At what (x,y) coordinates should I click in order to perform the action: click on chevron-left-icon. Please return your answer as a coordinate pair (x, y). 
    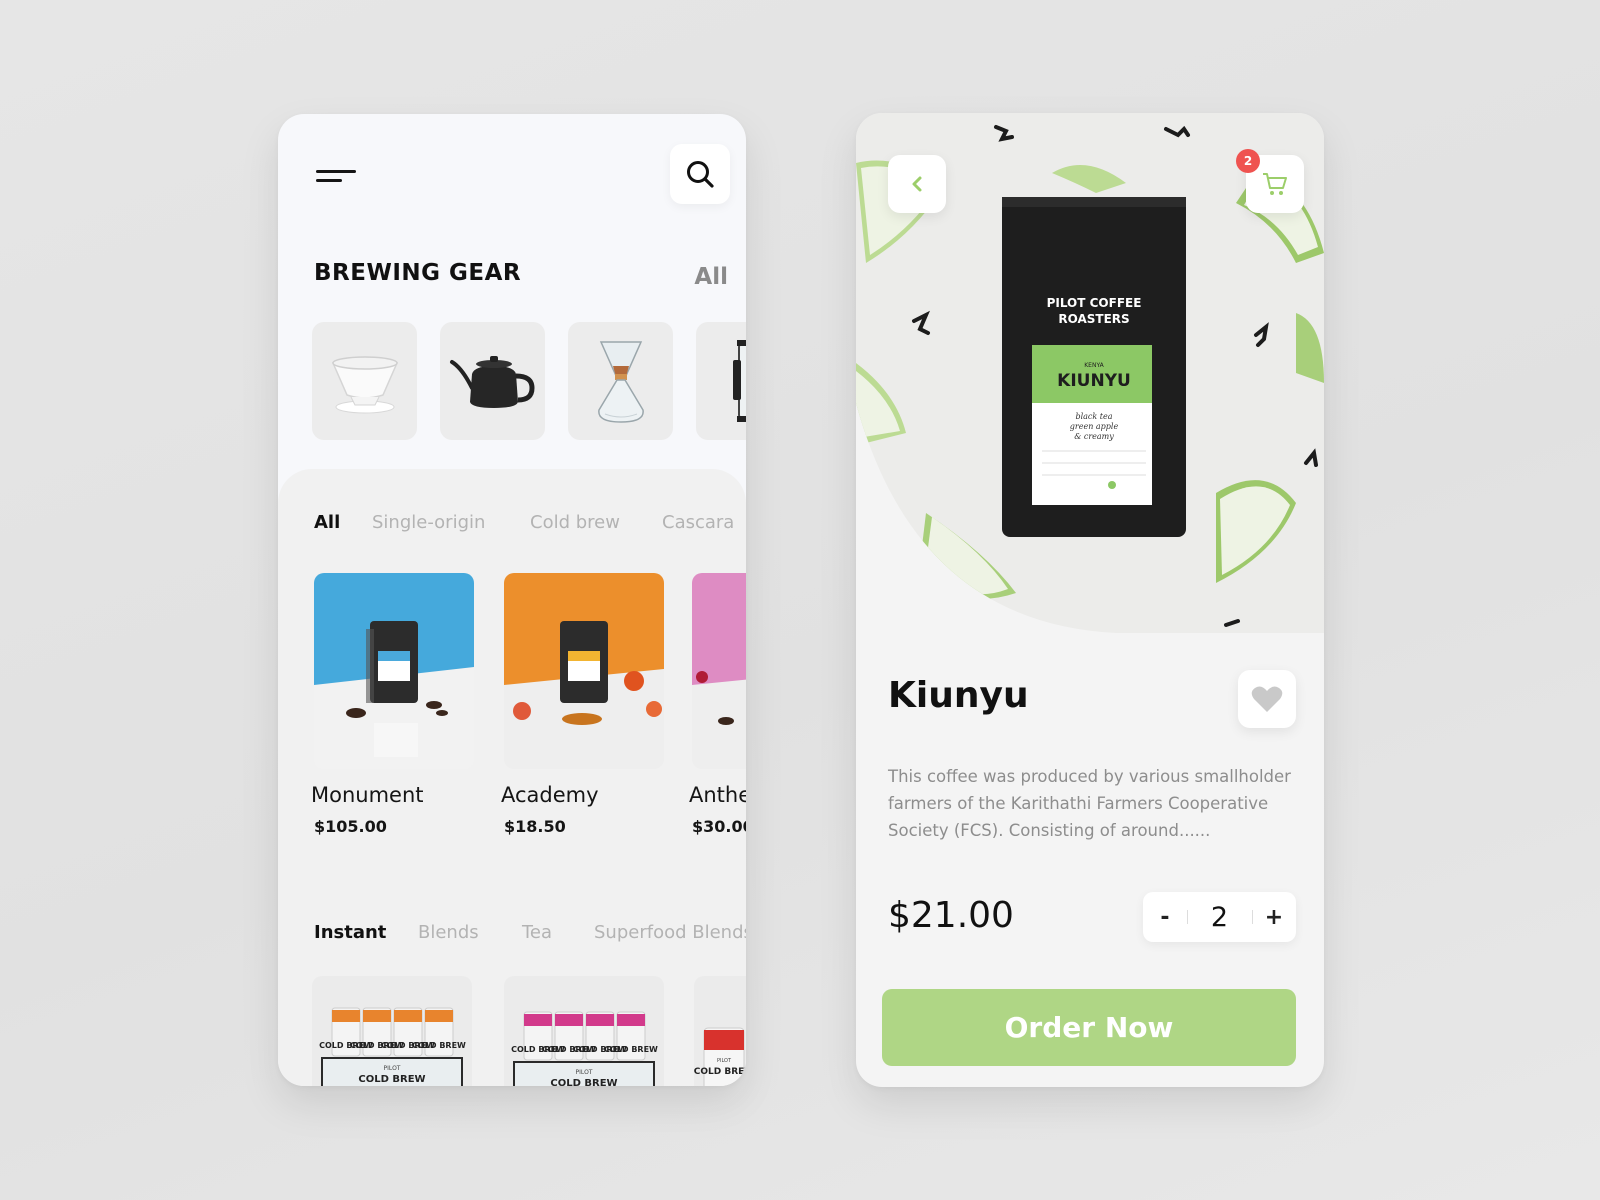
    Looking at the image, I should click on (917, 184).